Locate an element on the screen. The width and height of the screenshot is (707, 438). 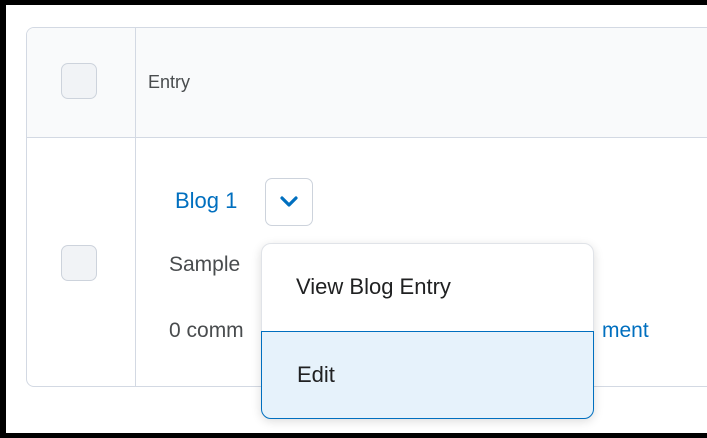
select-all-checkbox is located at coordinates (79, 81).